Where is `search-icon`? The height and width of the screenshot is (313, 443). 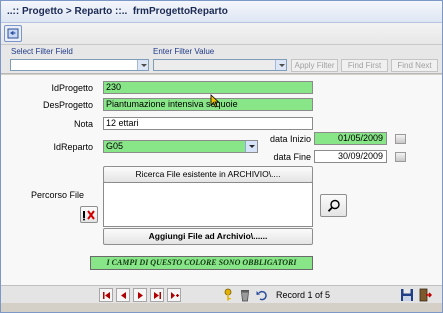
search-icon is located at coordinates (333, 205).